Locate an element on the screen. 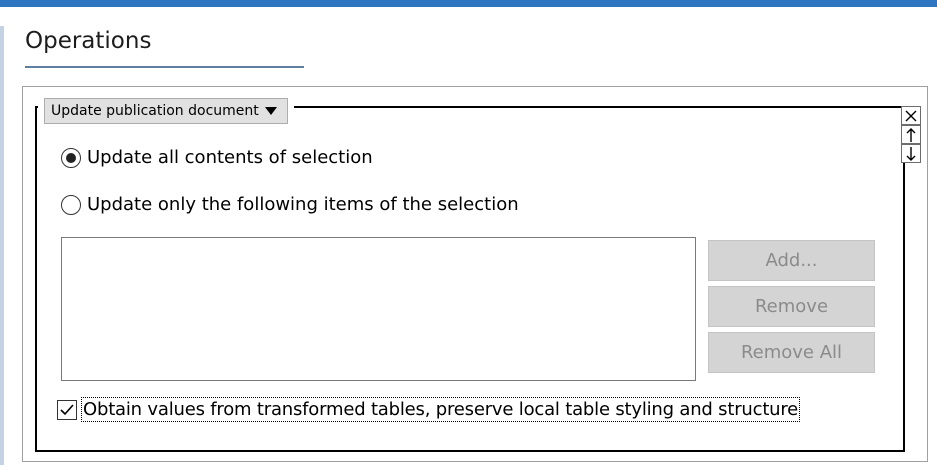  operation-type-dropdown: Update publication document is located at coordinates (166, 111).